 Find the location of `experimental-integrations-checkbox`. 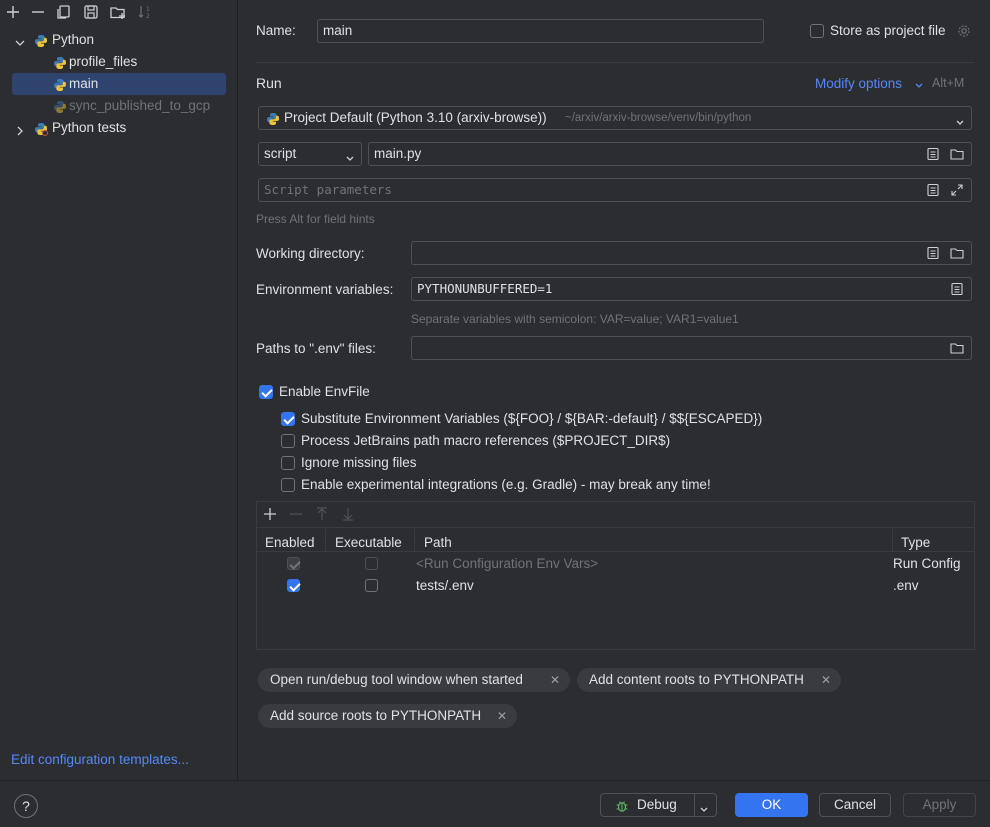

experimental-integrations-checkbox is located at coordinates (288, 485).